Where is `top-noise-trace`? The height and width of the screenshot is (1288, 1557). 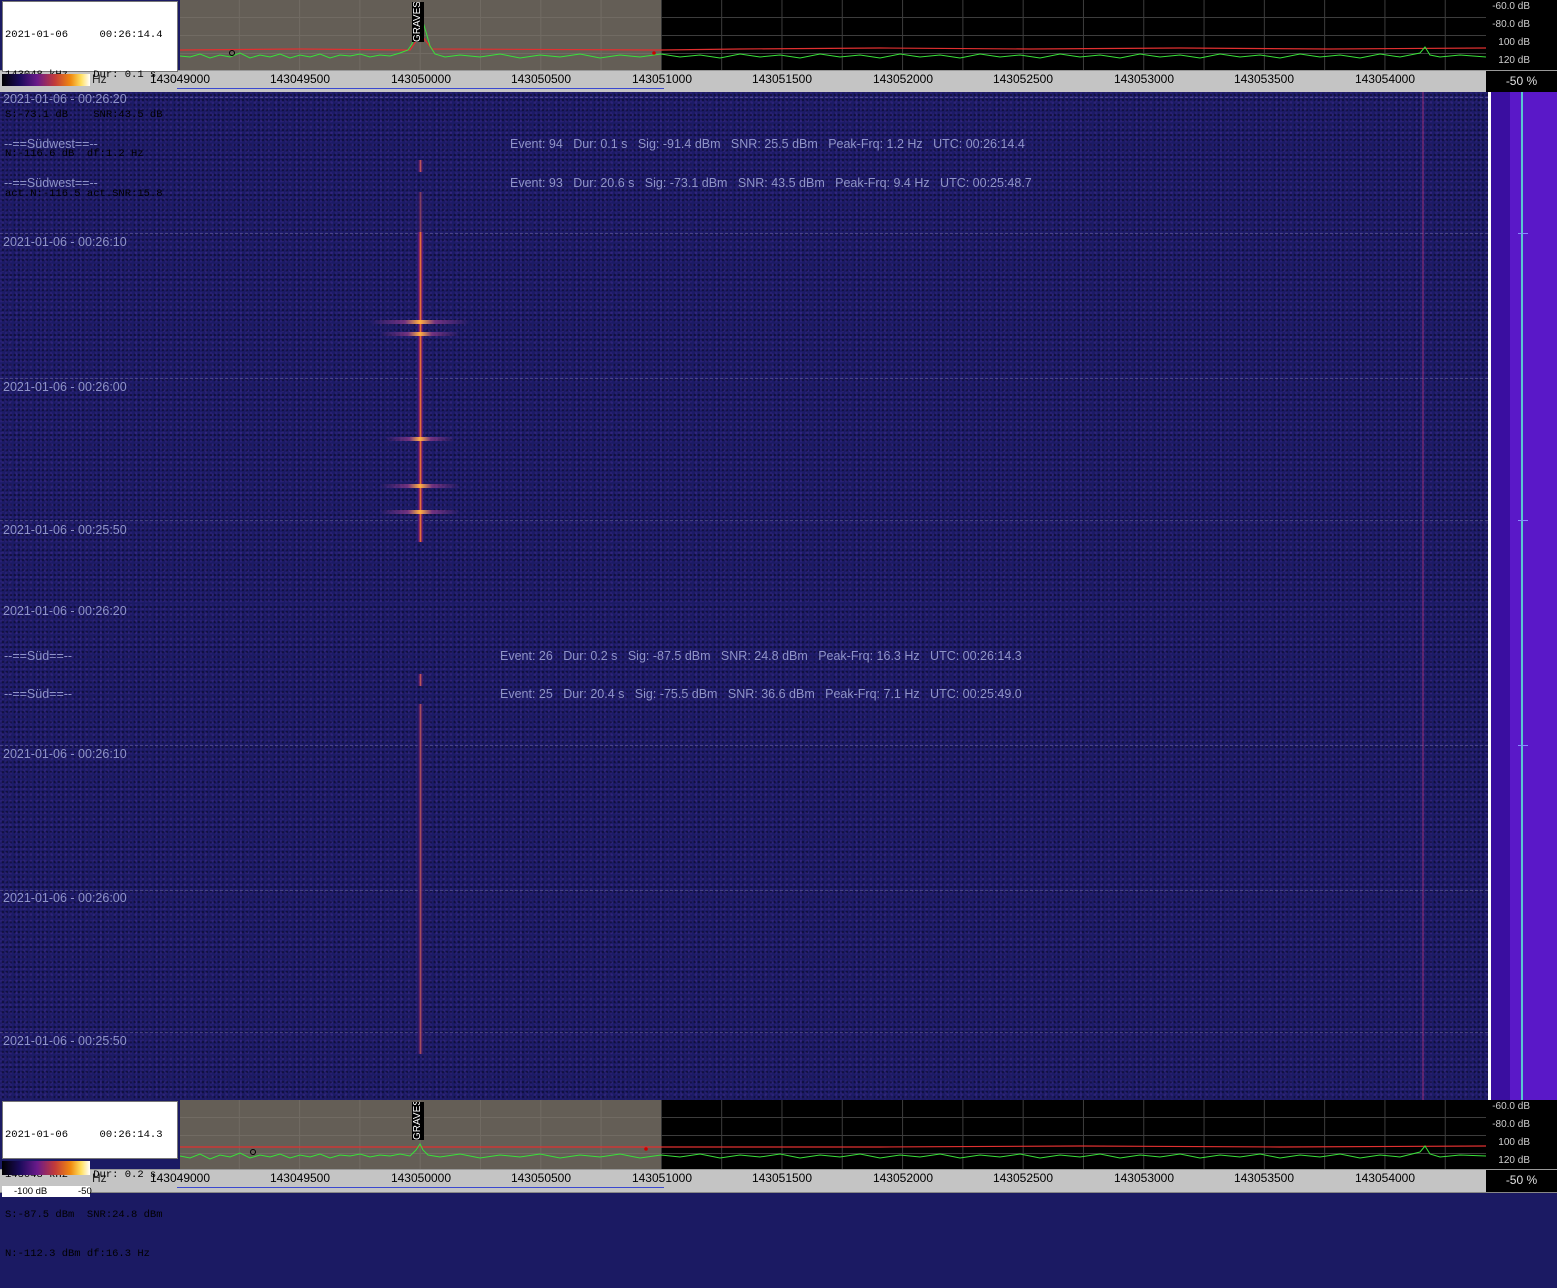 top-noise-trace is located at coordinates (833, 36).